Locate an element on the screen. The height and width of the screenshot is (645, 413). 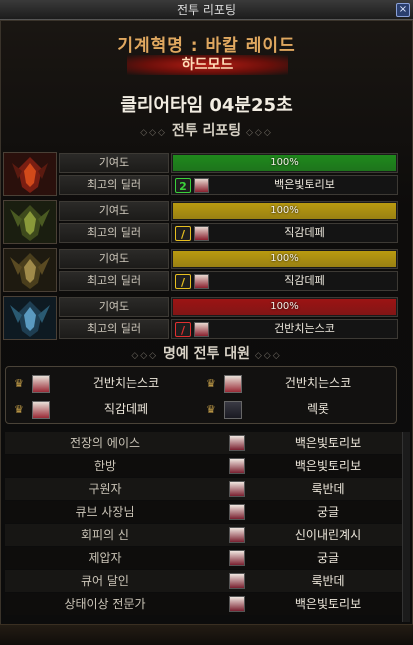
boss-report-2: 기여도 100% 최고의 딜러 / 직감데페 is located at coordinates (200, 222).